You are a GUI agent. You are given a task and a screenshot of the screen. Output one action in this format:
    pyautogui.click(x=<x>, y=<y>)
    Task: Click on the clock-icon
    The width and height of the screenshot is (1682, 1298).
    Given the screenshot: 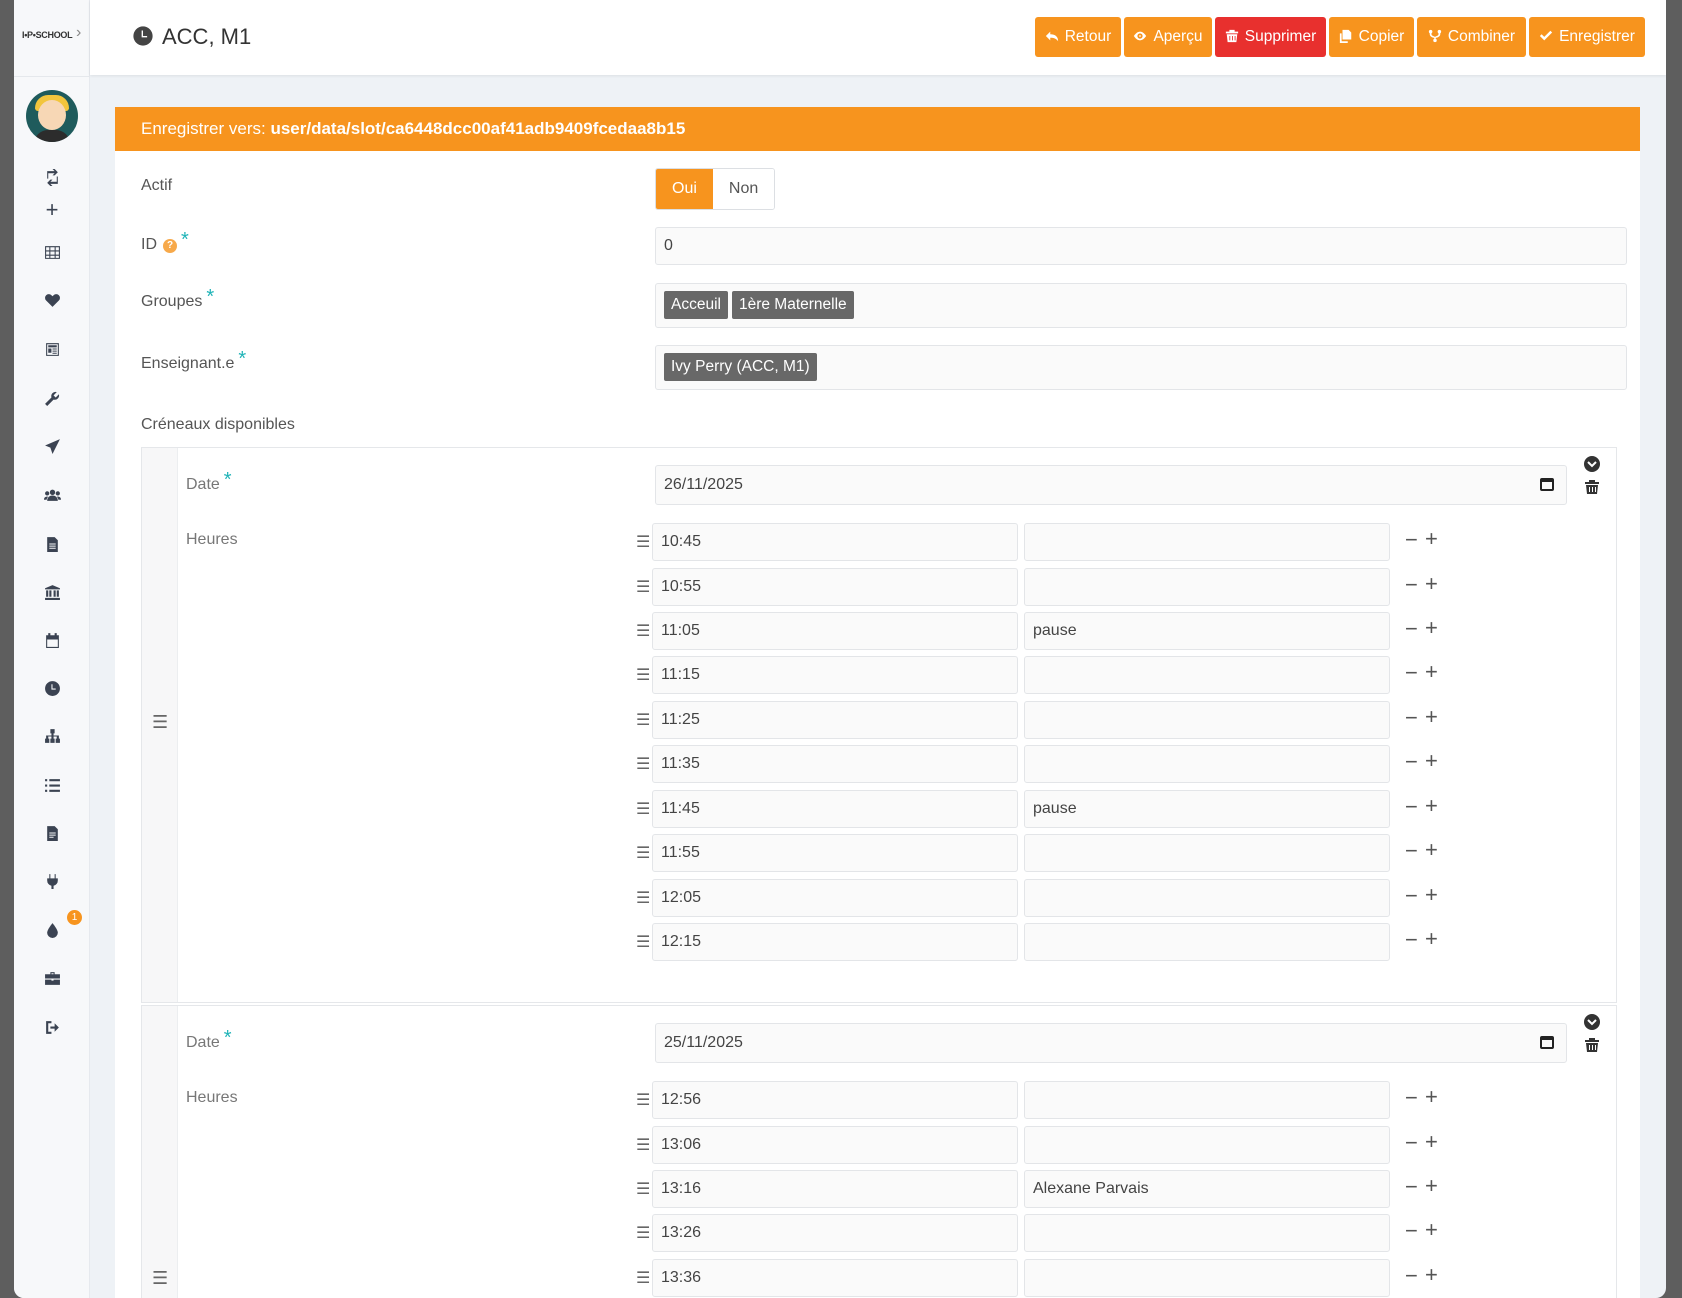 What is the action you would take?
    pyautogui.click(x=52, y=688)
    